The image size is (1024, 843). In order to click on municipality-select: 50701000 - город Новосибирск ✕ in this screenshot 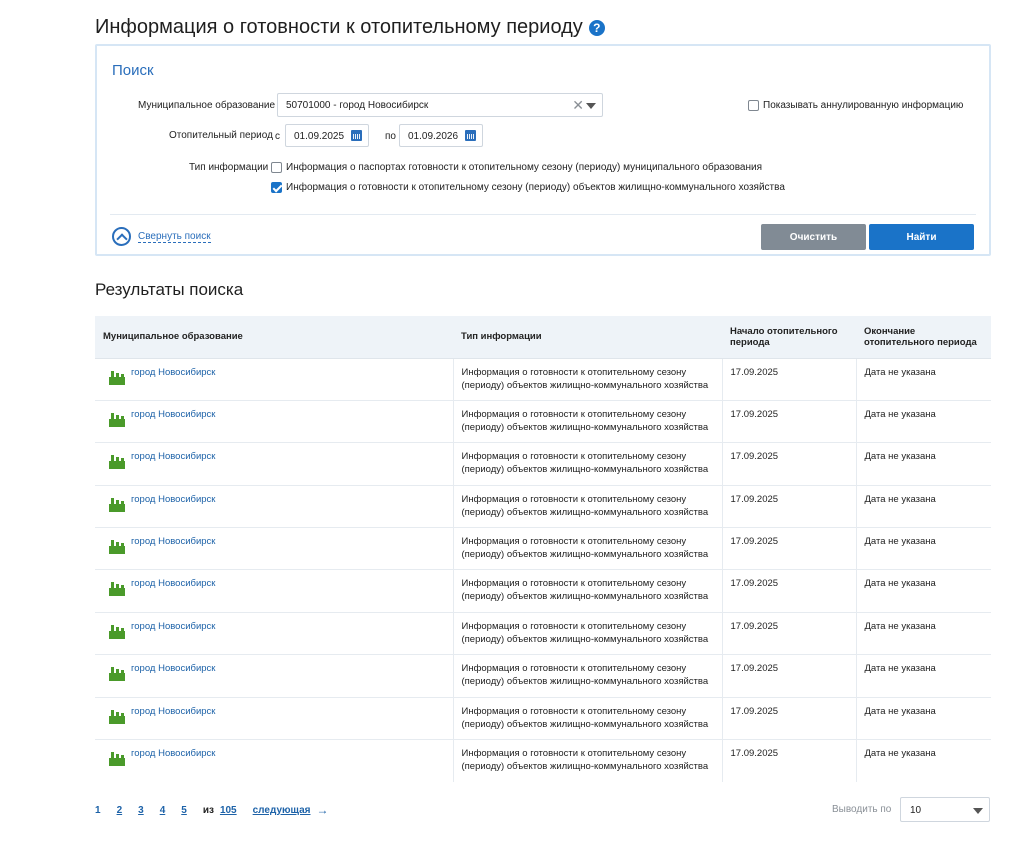, I will do `click(440, 105)`.